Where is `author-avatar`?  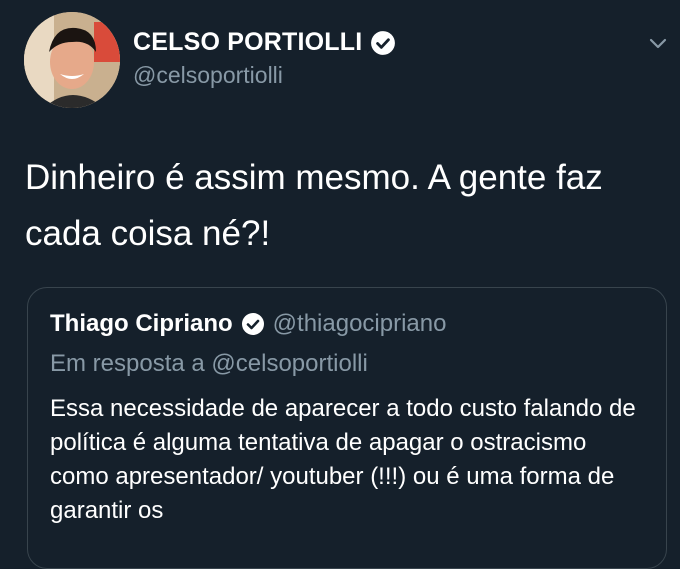 author-avatar is located at coordinates (72, 60).